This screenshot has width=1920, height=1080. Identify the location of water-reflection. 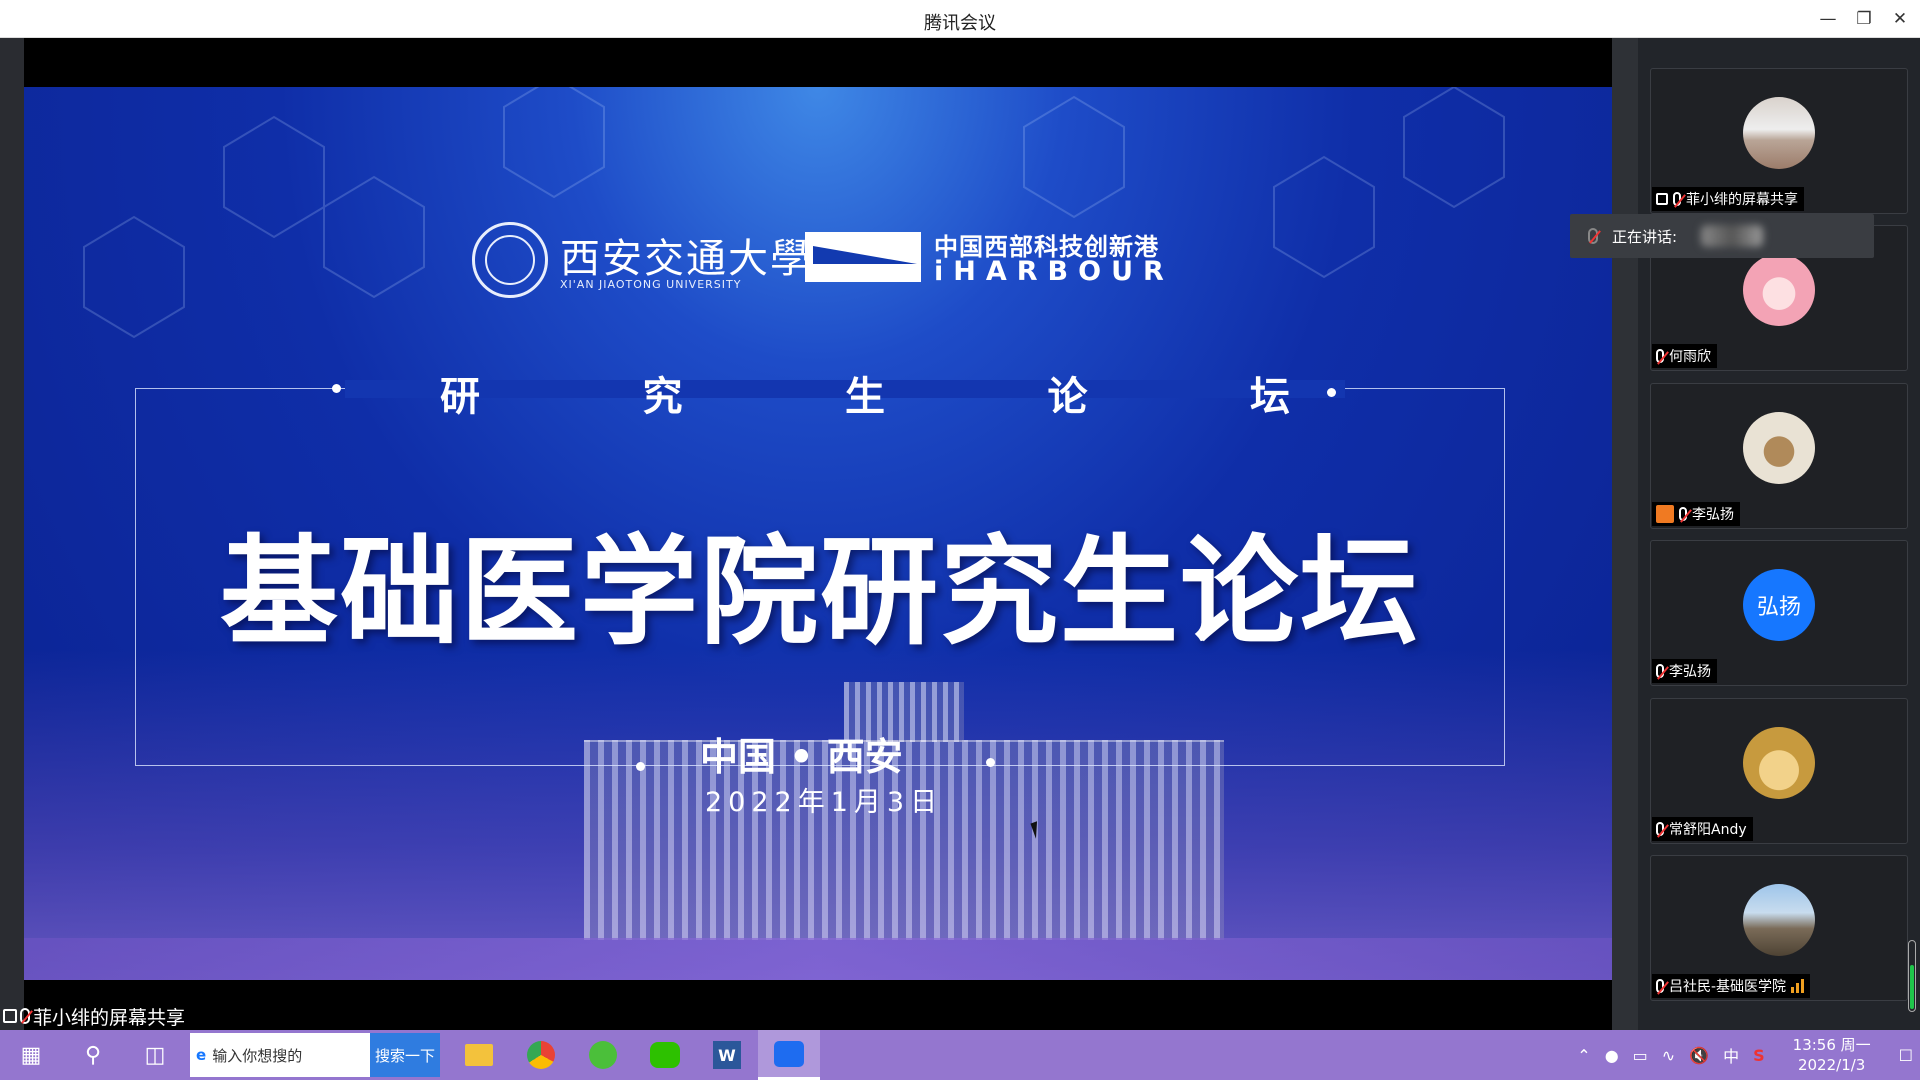
(818, 959).